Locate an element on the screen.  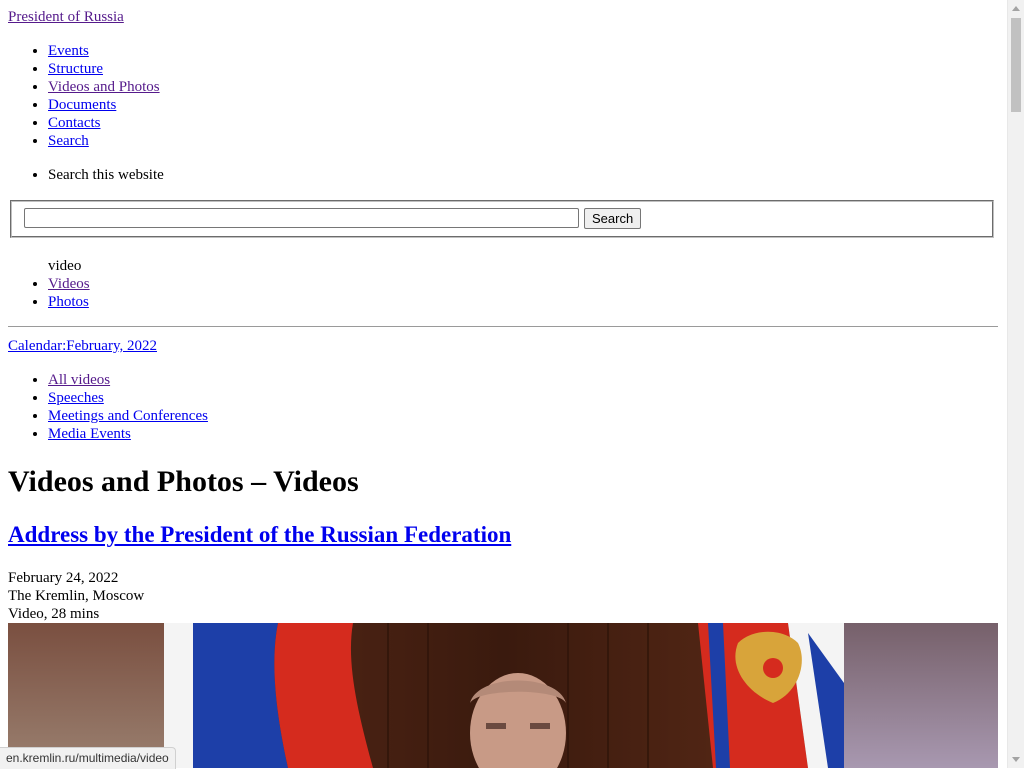
status-bar-url: en.kremlin.ru/multimedia/video is located at coordinates (88, 758).